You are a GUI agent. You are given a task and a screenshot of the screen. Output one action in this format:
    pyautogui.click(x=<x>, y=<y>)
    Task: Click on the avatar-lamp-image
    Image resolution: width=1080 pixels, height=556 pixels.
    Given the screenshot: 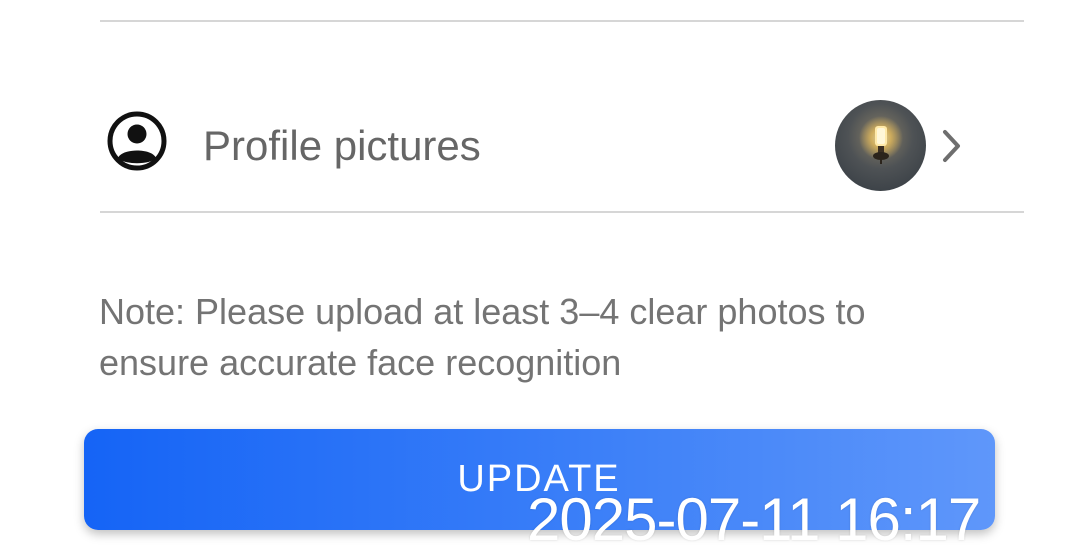 What is the action you would take?
    pyautogui.click(x=880, y=145)
    